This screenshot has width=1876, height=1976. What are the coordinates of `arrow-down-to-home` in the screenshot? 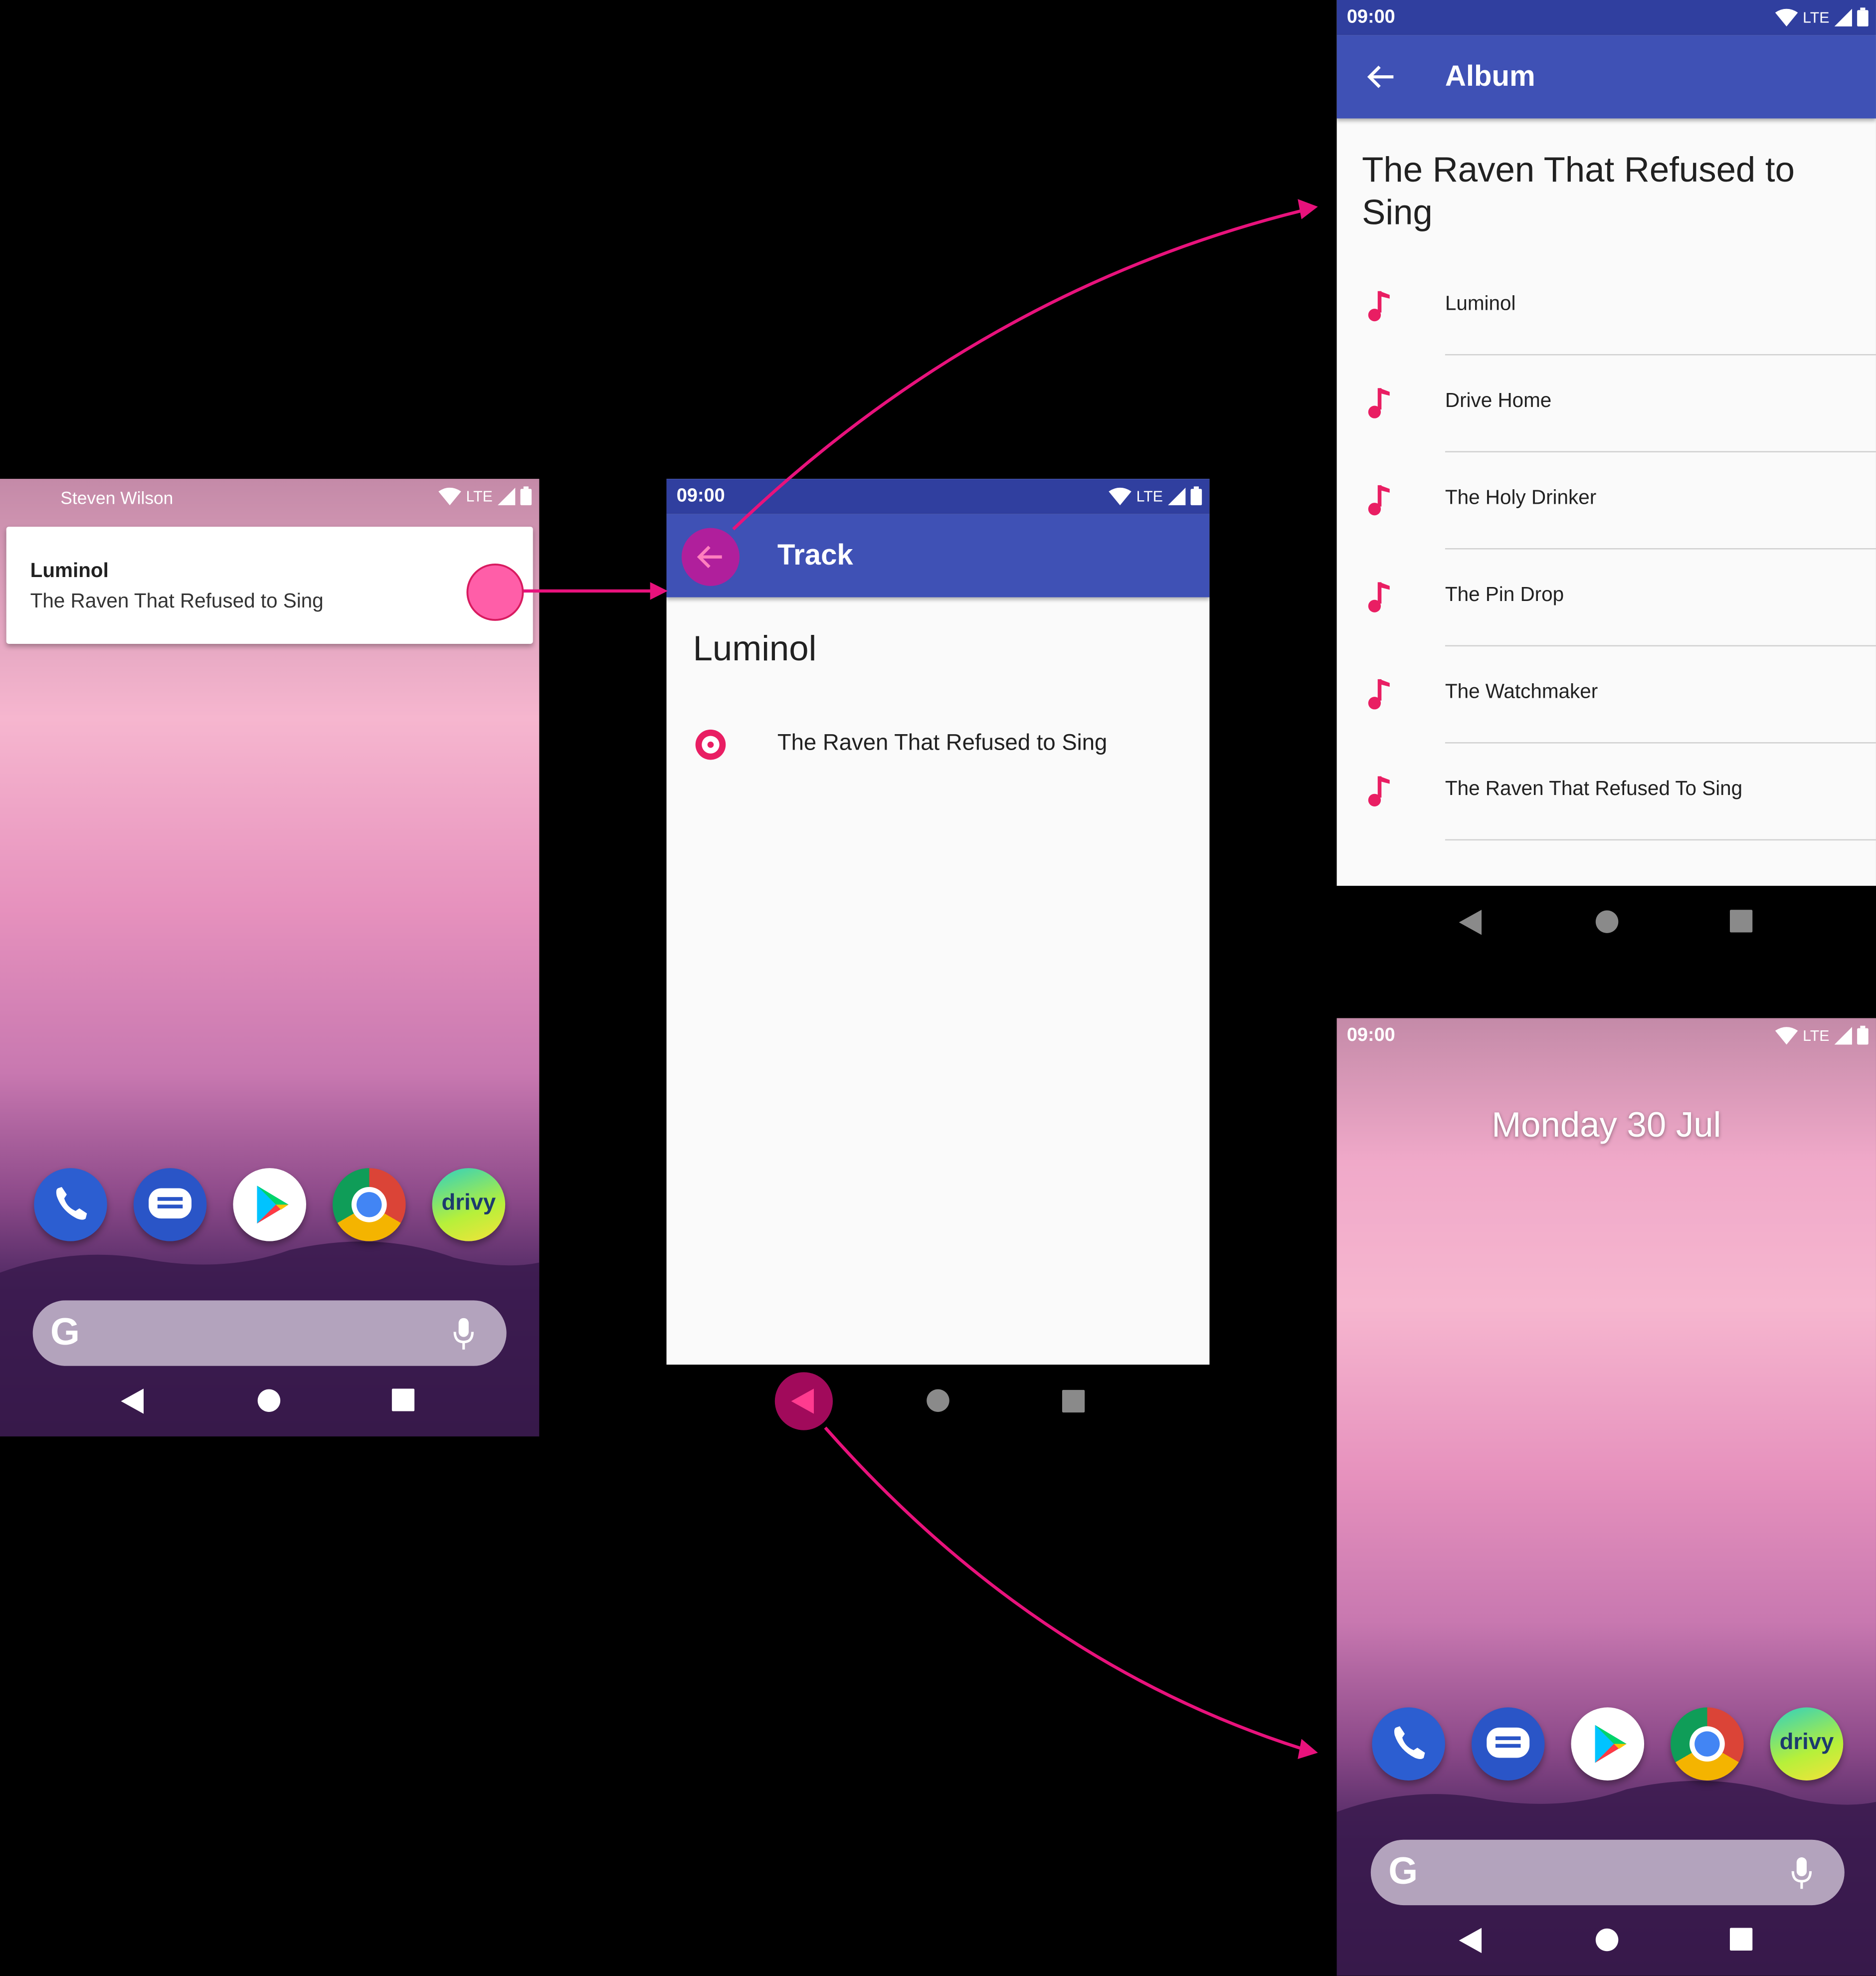 It's located at (1064, 1589).